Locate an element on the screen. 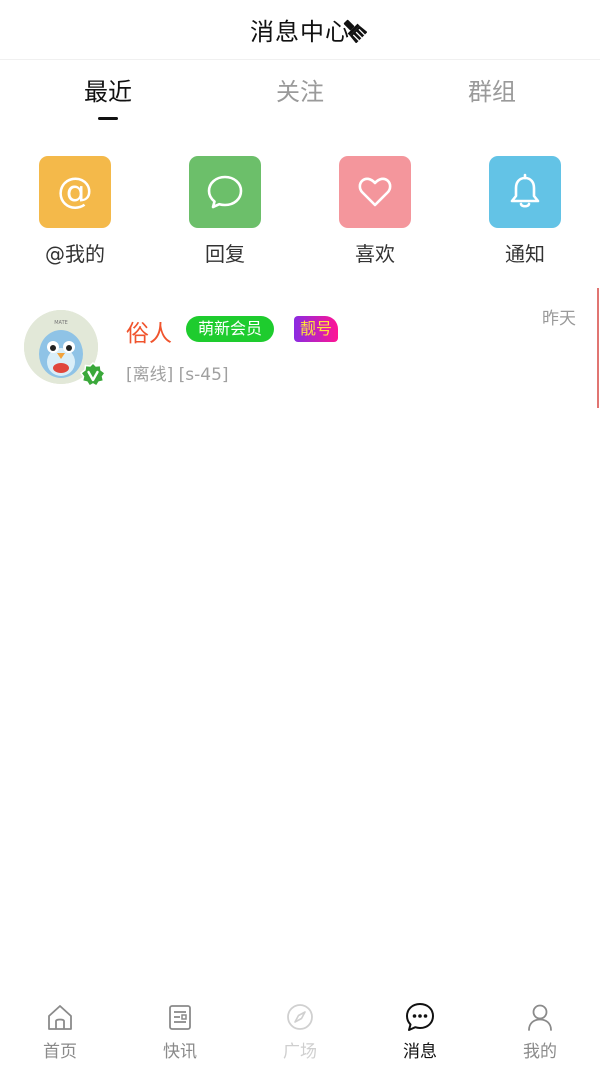  header: 消息中心 is located at coordinates (300, 30).